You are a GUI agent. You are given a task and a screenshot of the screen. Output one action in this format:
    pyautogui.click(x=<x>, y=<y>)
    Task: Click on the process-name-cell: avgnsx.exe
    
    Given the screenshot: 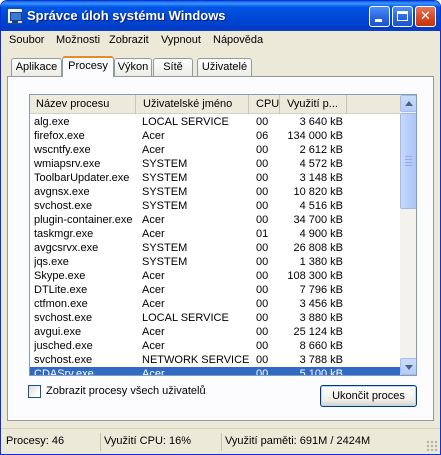 What is the action you would take?
    pyautogui.click(x=62, y=192)
    